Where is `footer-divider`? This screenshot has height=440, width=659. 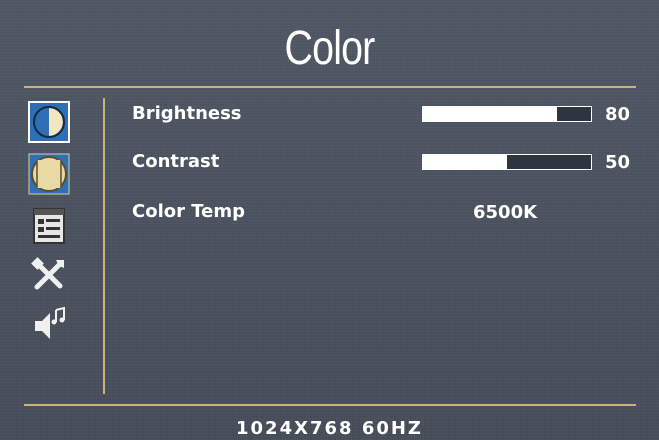
footer-divider is located at coordinates (330, 405).